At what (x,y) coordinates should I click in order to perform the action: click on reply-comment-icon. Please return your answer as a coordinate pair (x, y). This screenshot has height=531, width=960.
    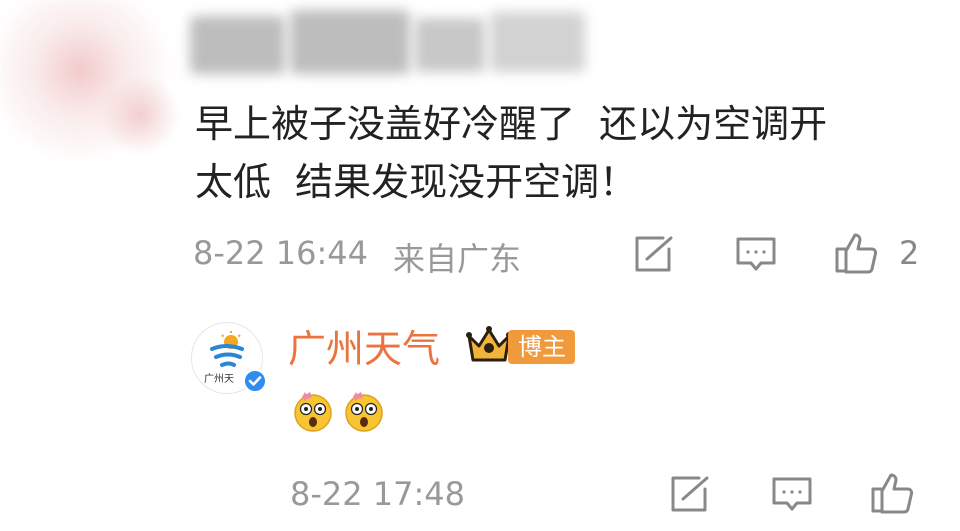
    Looking at the image, I should click on (792, 494).